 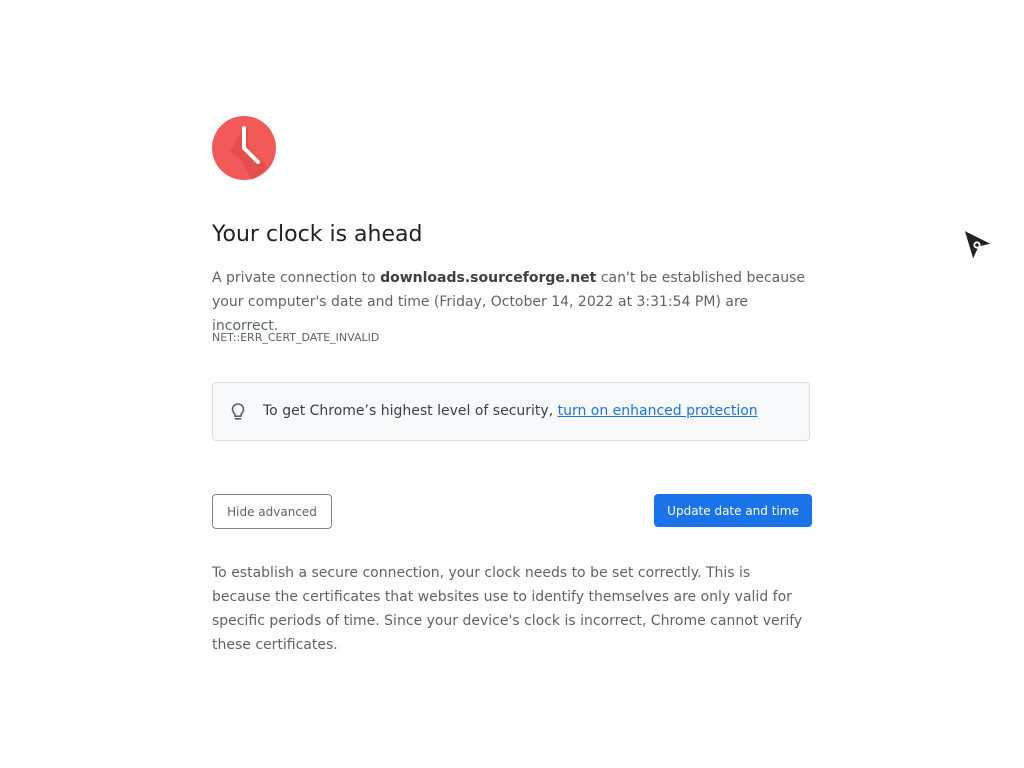 I want to click on domain-name: downloads.sourceforge.net, so click(x=488, y=278).